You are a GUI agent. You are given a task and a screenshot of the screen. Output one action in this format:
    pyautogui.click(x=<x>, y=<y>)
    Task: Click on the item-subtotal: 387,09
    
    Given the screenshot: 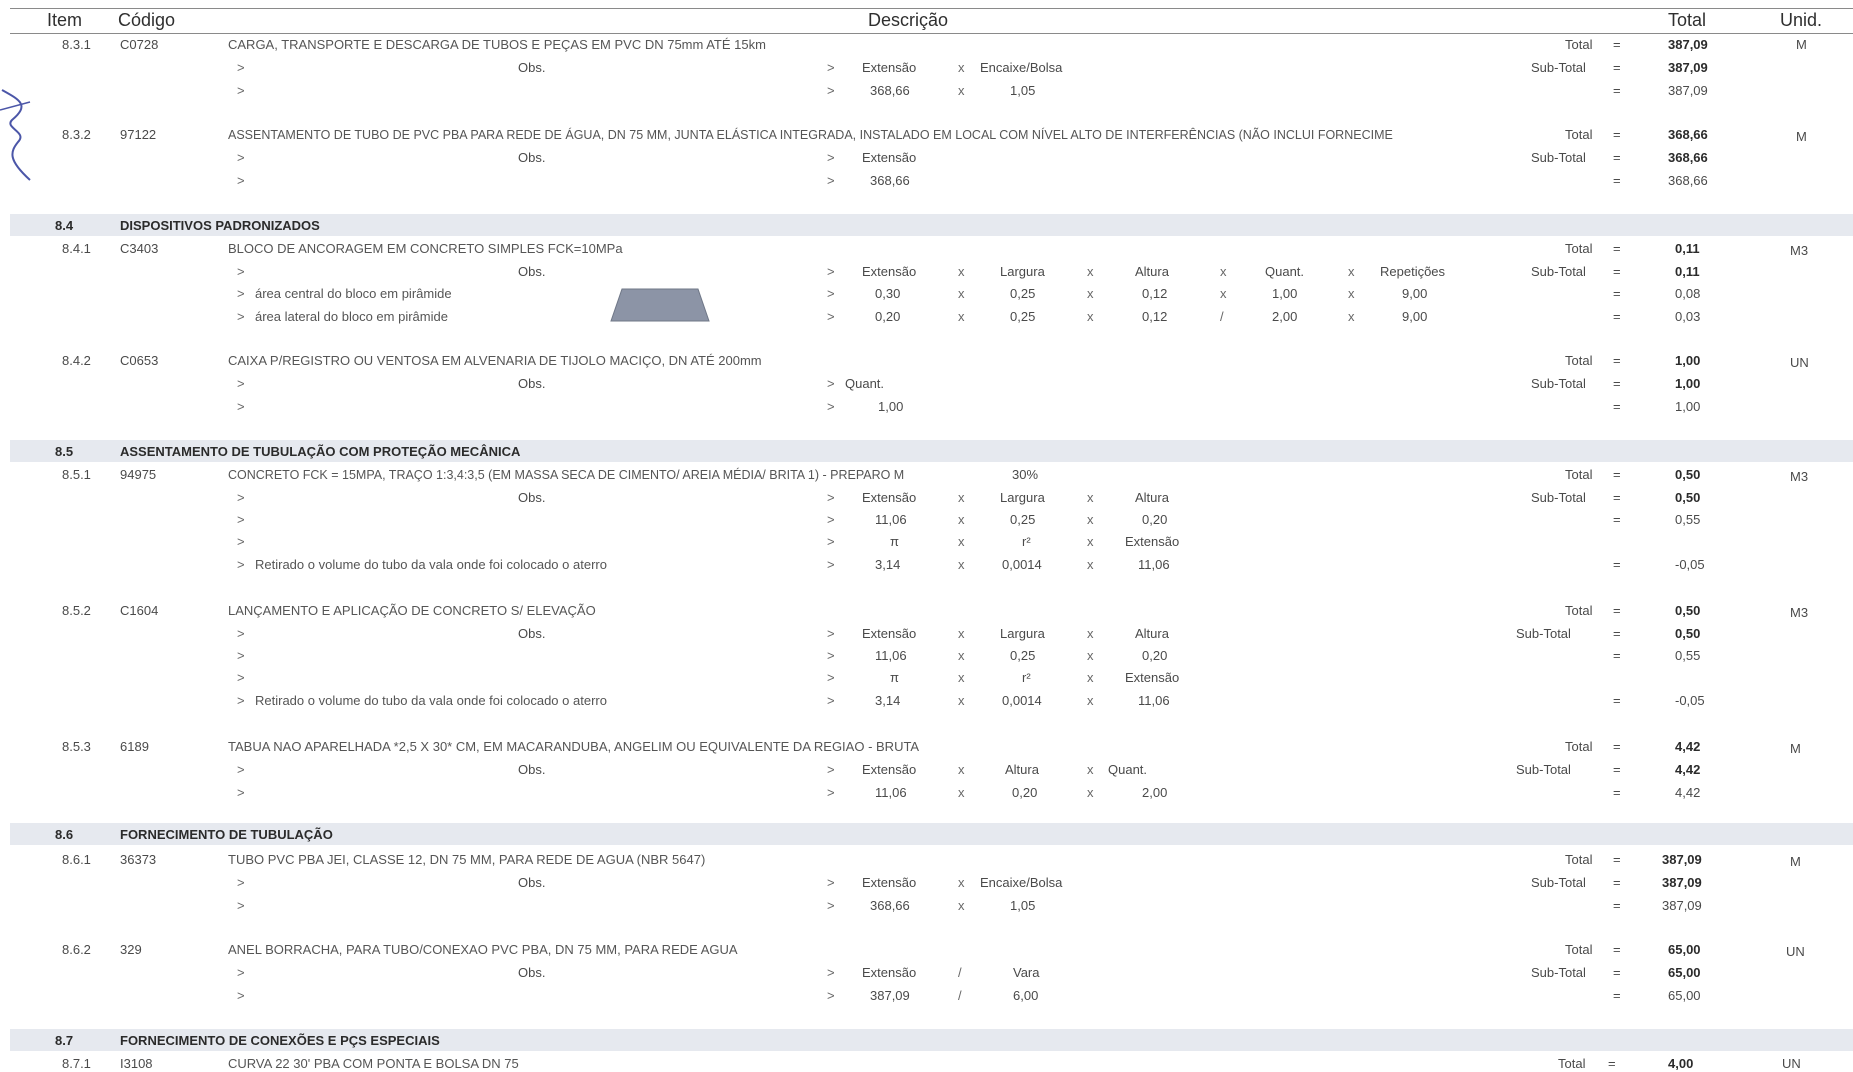 What is the action you would take?
    pyautogui.click(x=1682, y=882)
    